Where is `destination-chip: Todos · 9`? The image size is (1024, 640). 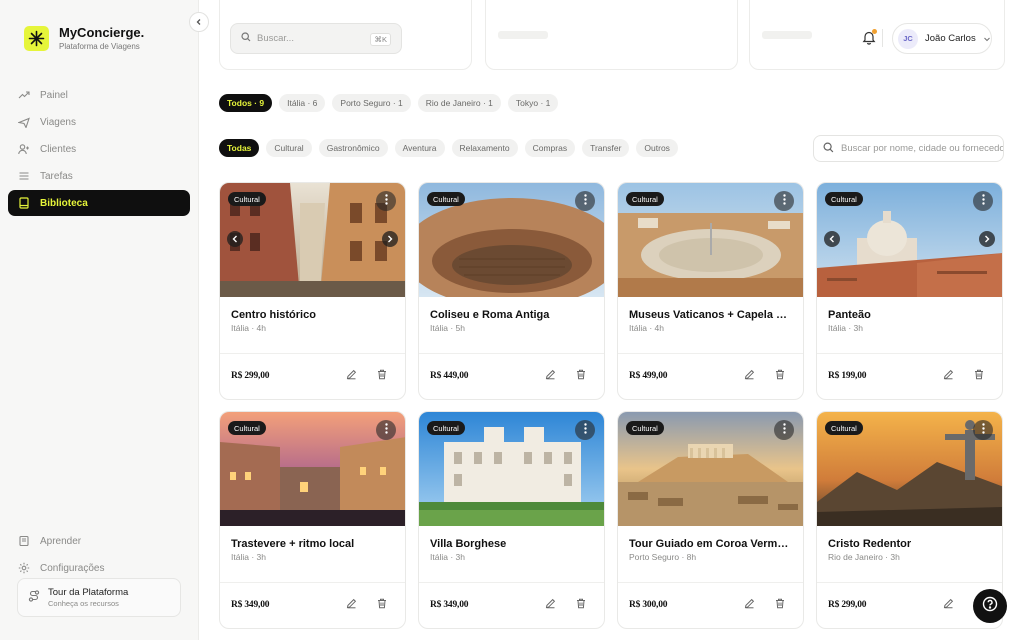
destination-chip: Todos · 9 is located at coordinates (246, 103).